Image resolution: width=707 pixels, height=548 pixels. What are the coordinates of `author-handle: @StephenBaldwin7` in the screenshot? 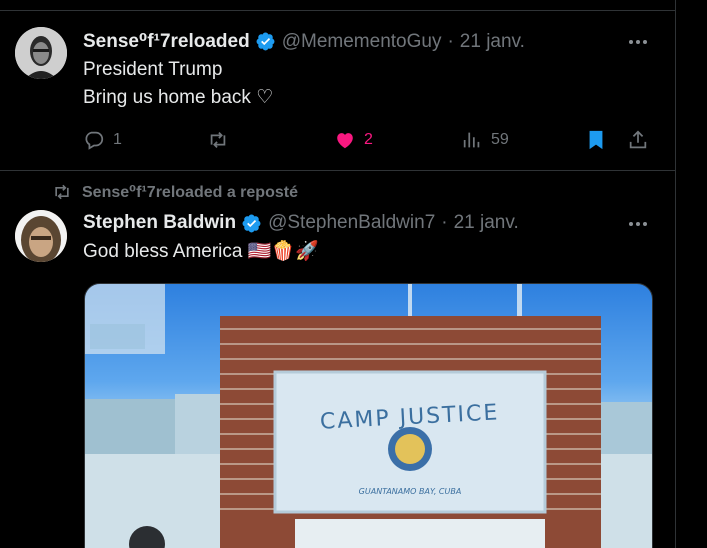 It's located at (351, 223).